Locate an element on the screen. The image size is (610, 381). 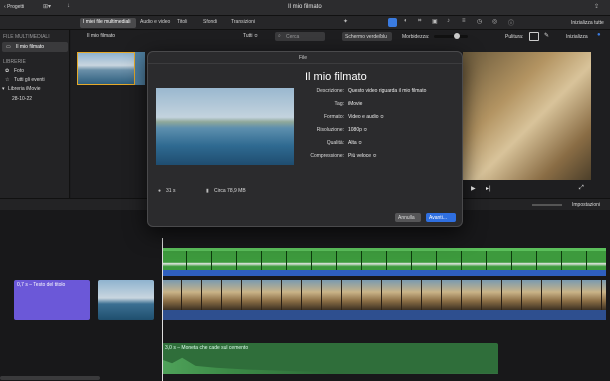
skip-forward-icon: ▸| is located at coordinates (488, 188).